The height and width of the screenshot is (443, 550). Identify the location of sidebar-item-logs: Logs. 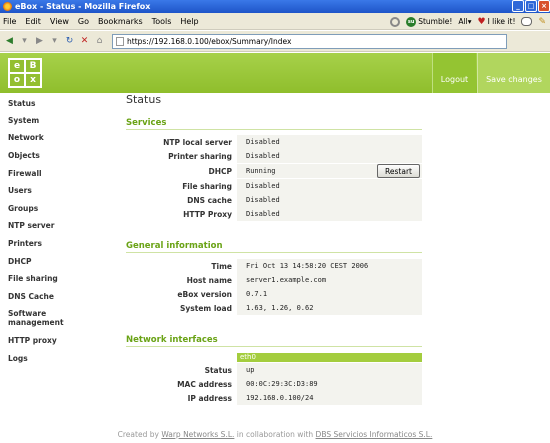
(53, 358).